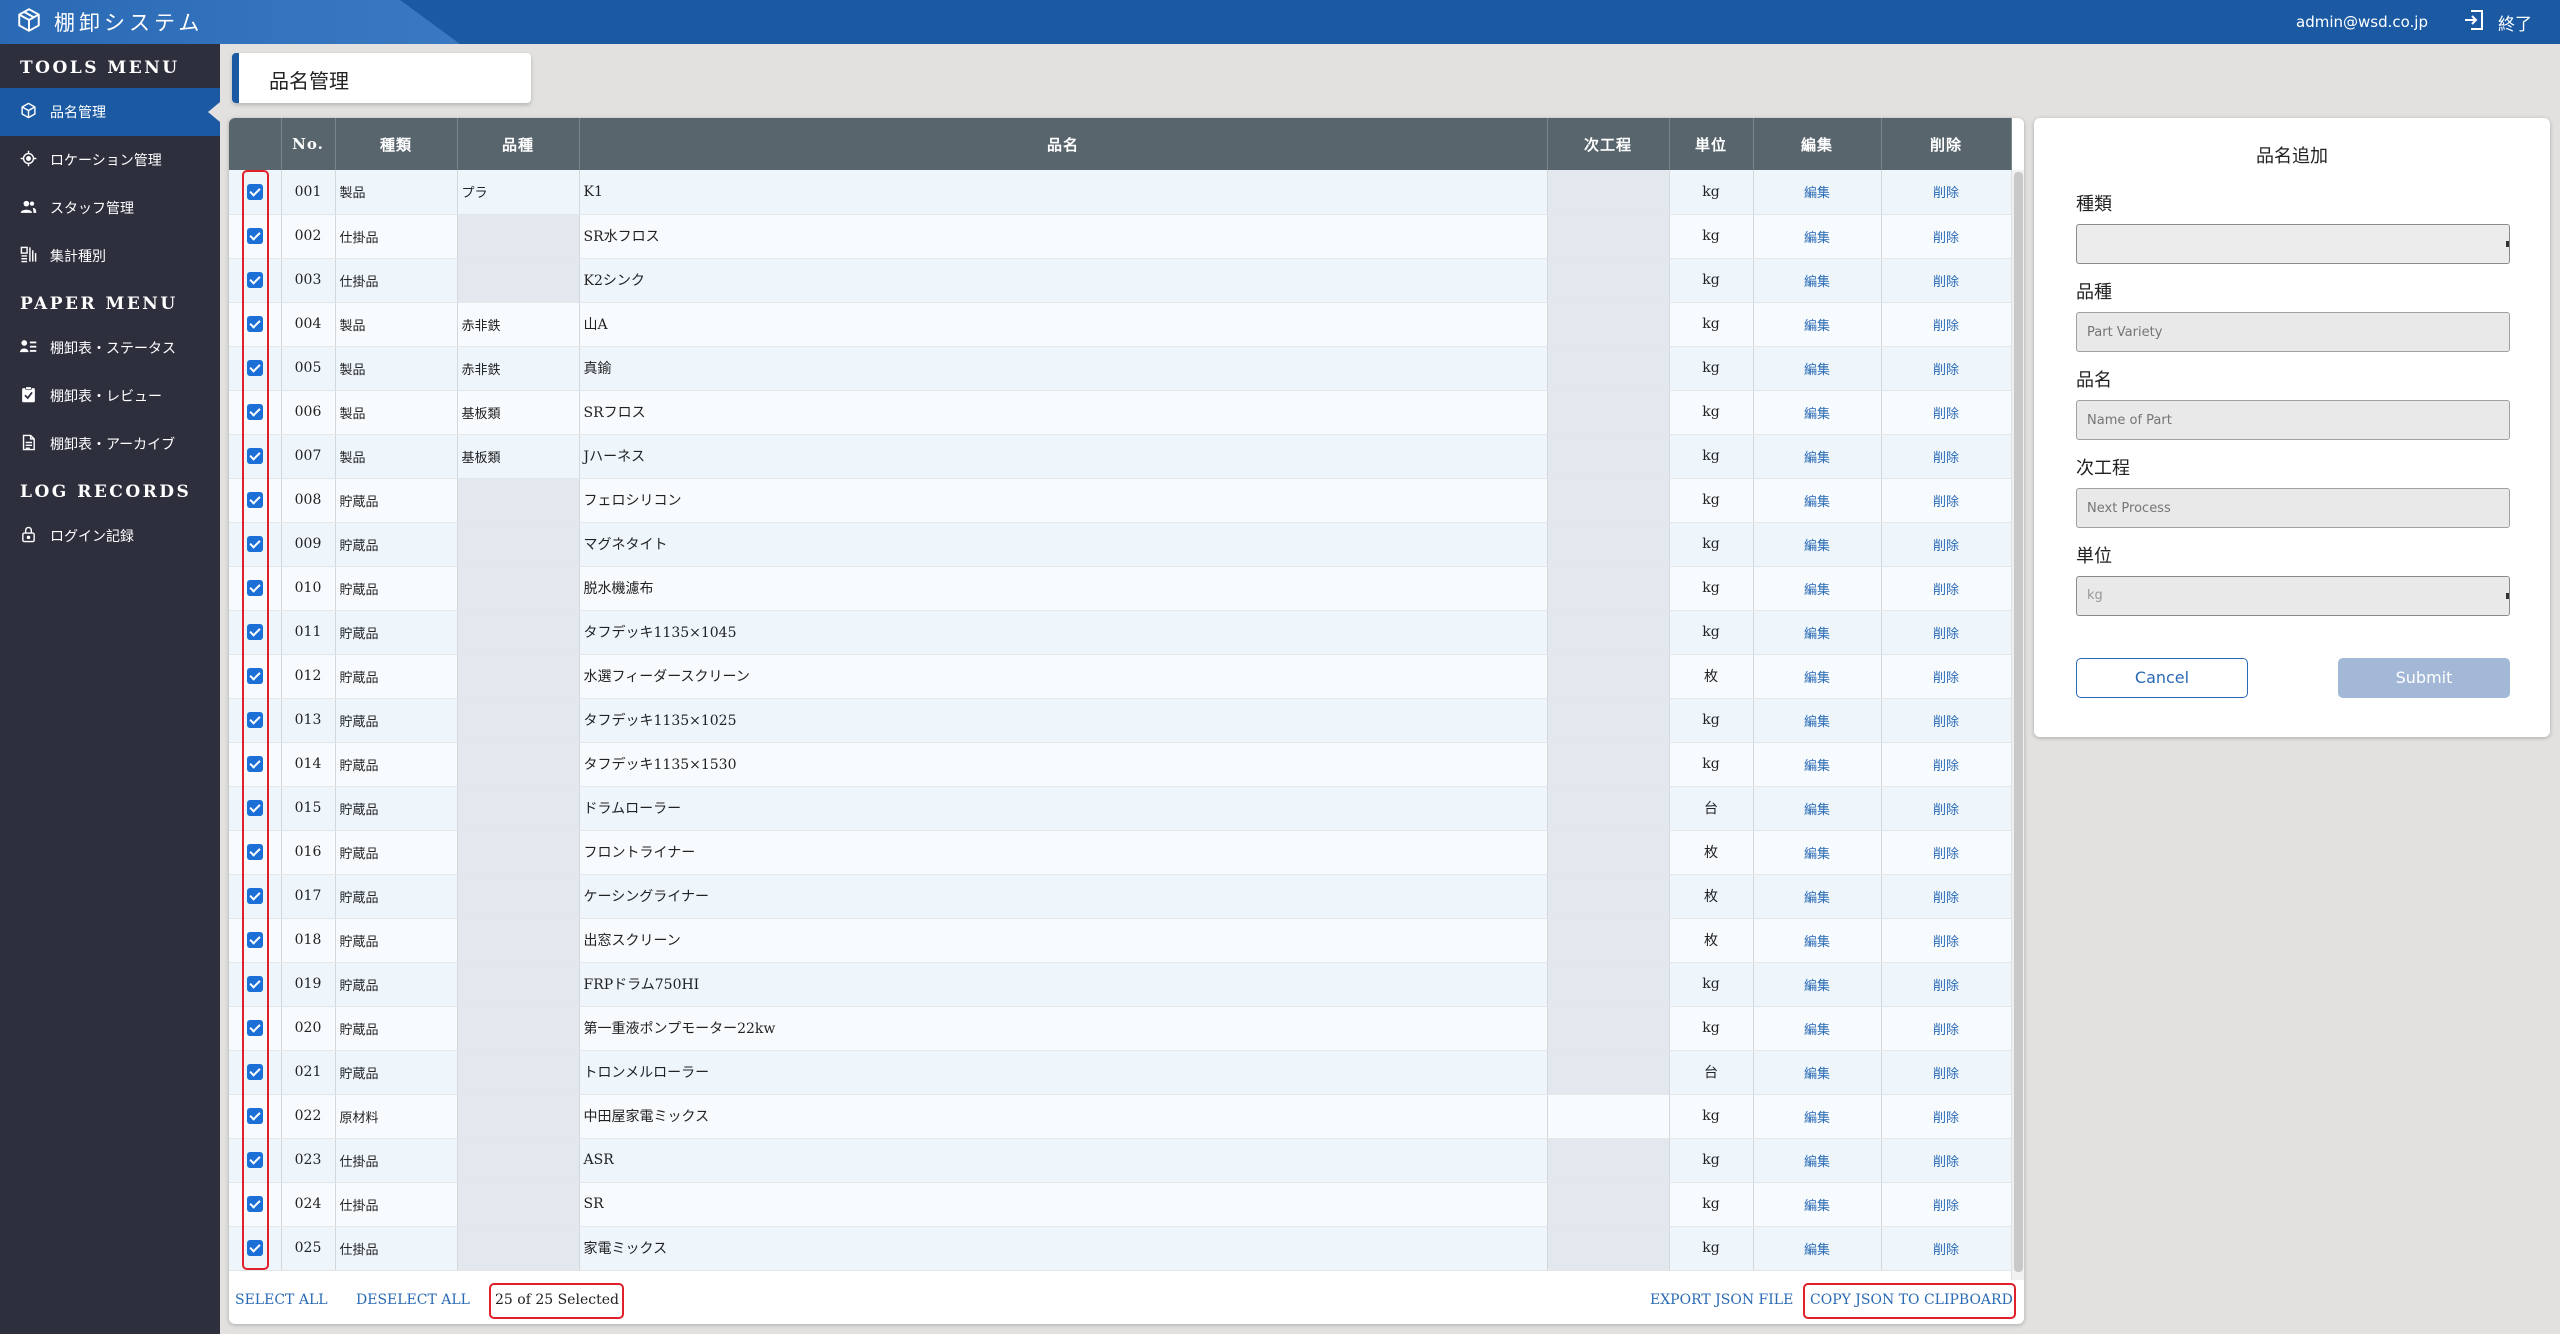 The image size is (2560, 1334). Describe the element at coordinates (1120, 1116) in the screenshot. I see `table-row: 022 原材料 中田屋家電ミックス kg 編集 削除` at that location.